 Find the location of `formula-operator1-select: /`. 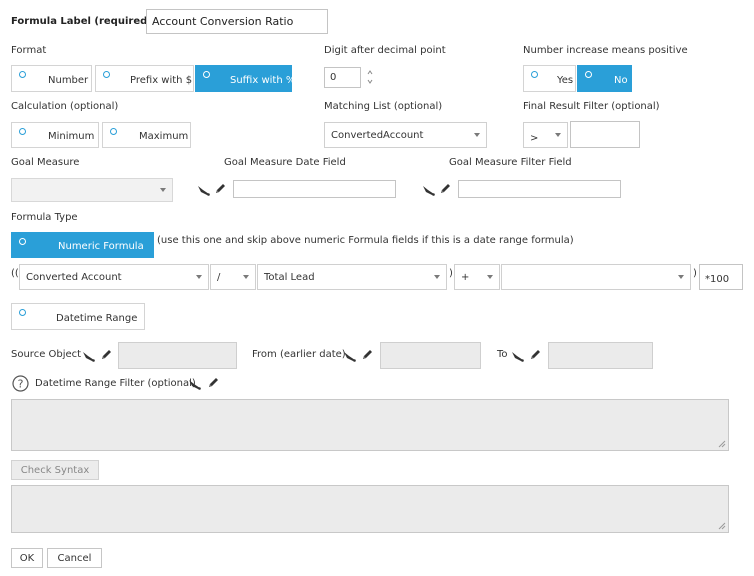

formula-operator1-select: / is located at coordinates (233, 277).